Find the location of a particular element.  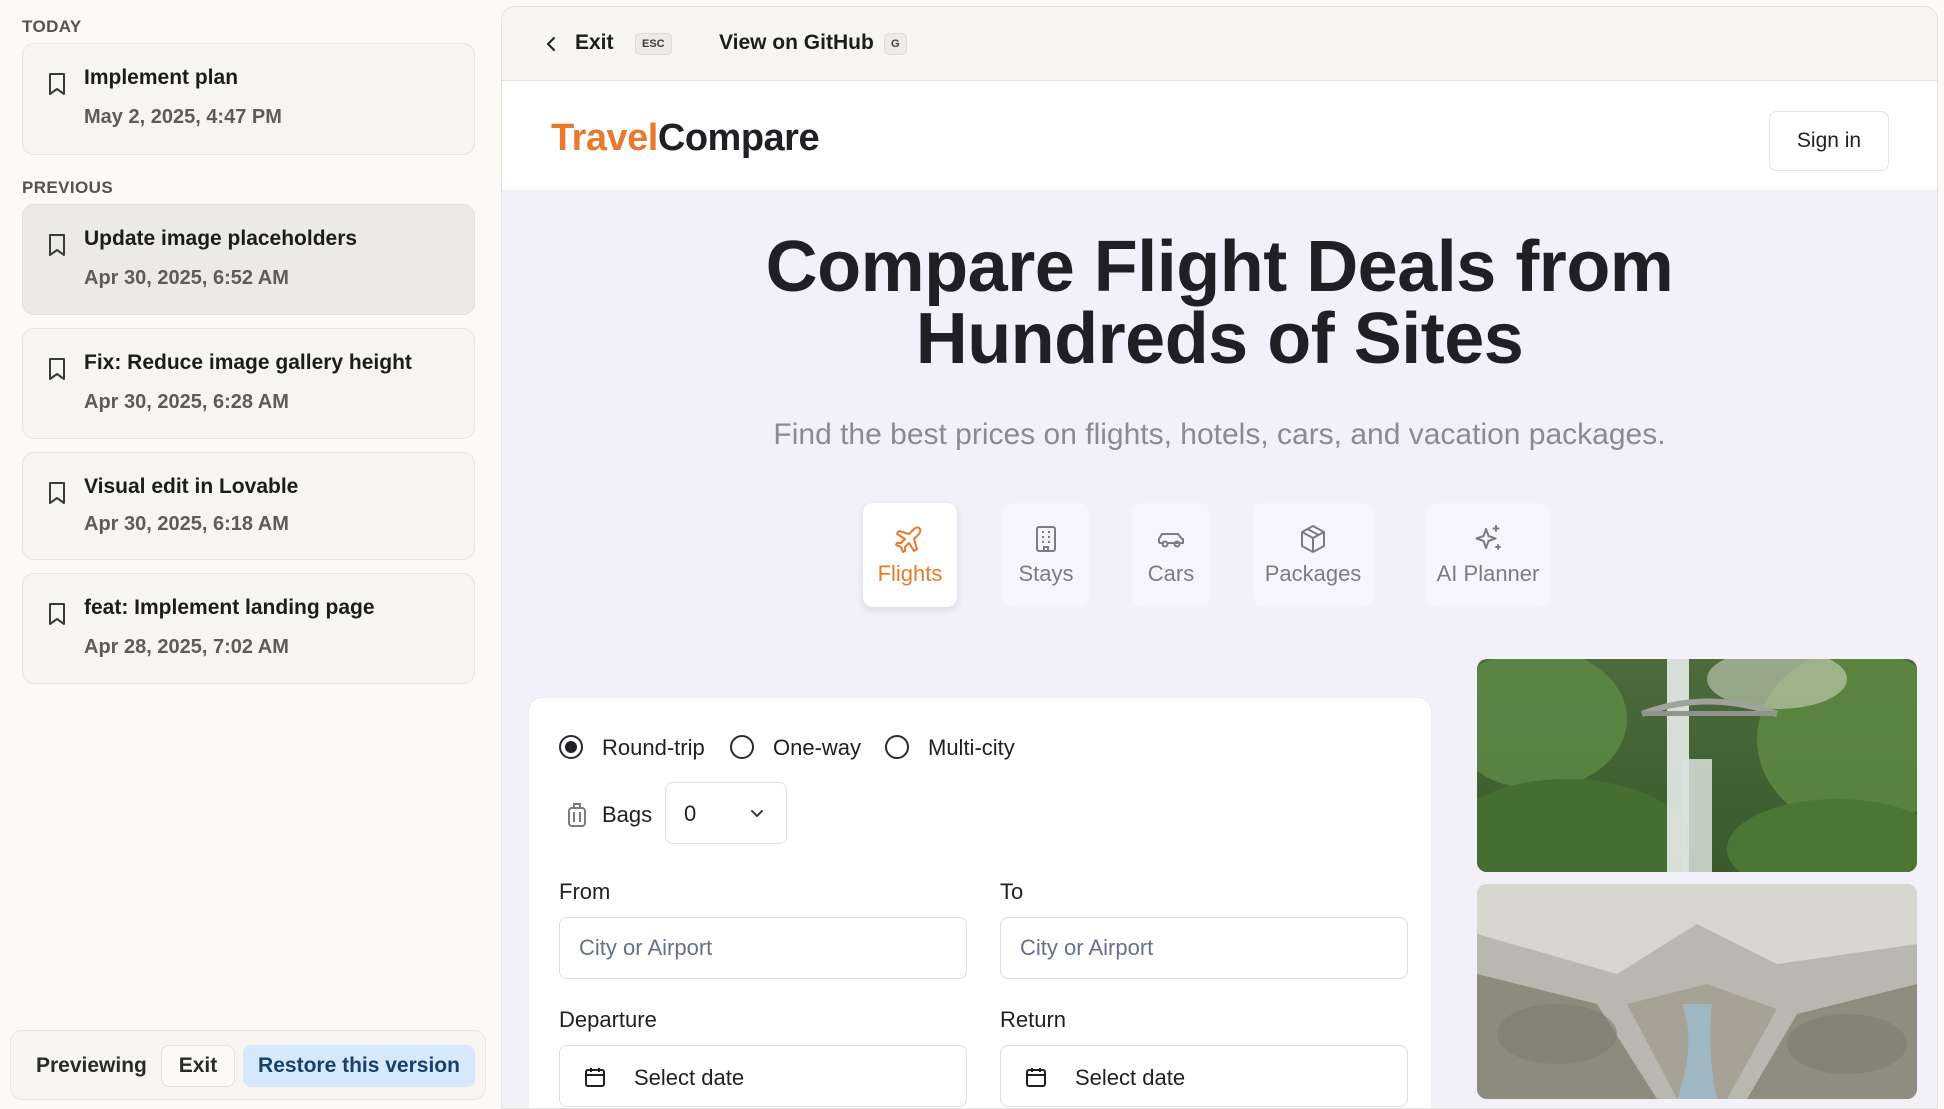

version-title: Implement plan is located at coordinates (161, 77).